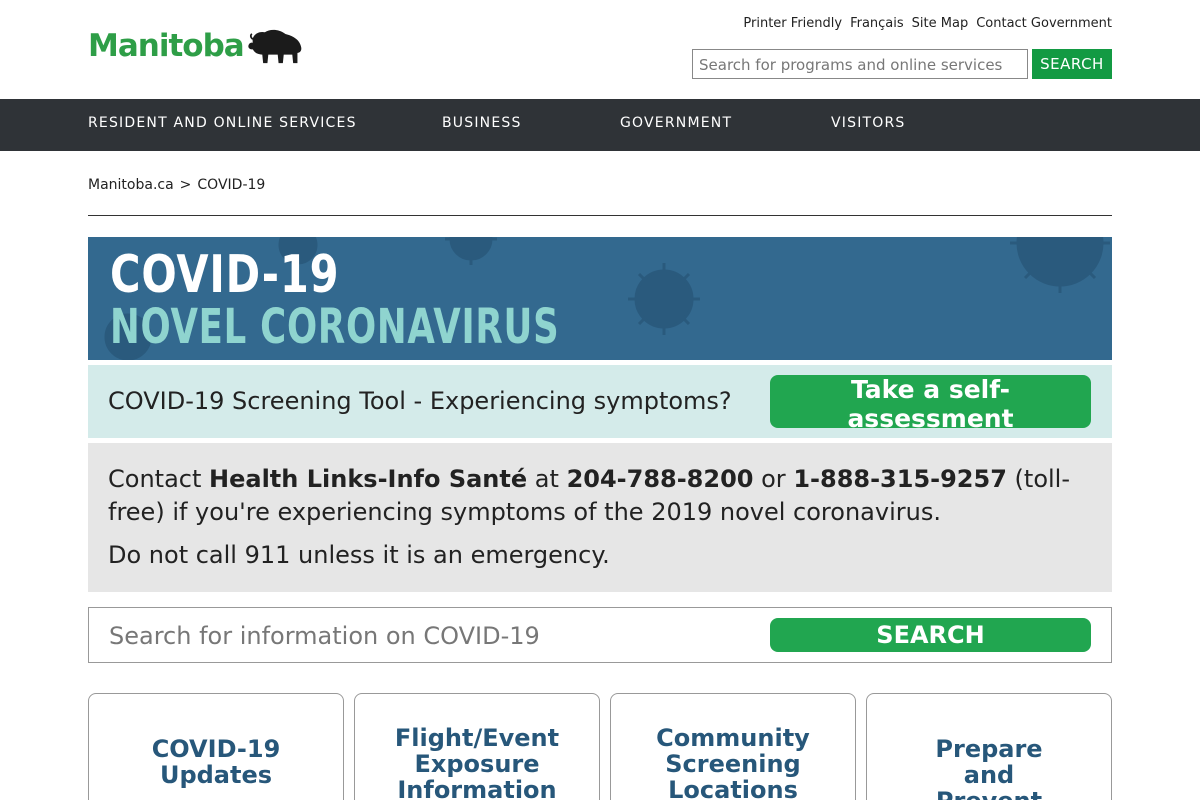 This screenshot has height=800, width=1200. Describe the element at coordinates (940, 23) in the screenshot. I see `site-map-link: Site Map` at that location.